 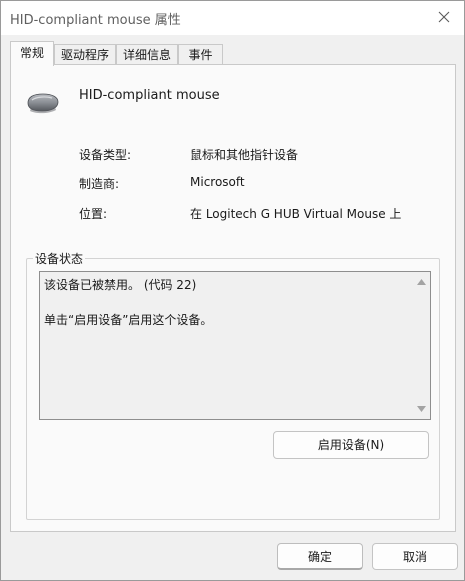 I want to click on arrow-up-icon, so click(x=421, y=282).